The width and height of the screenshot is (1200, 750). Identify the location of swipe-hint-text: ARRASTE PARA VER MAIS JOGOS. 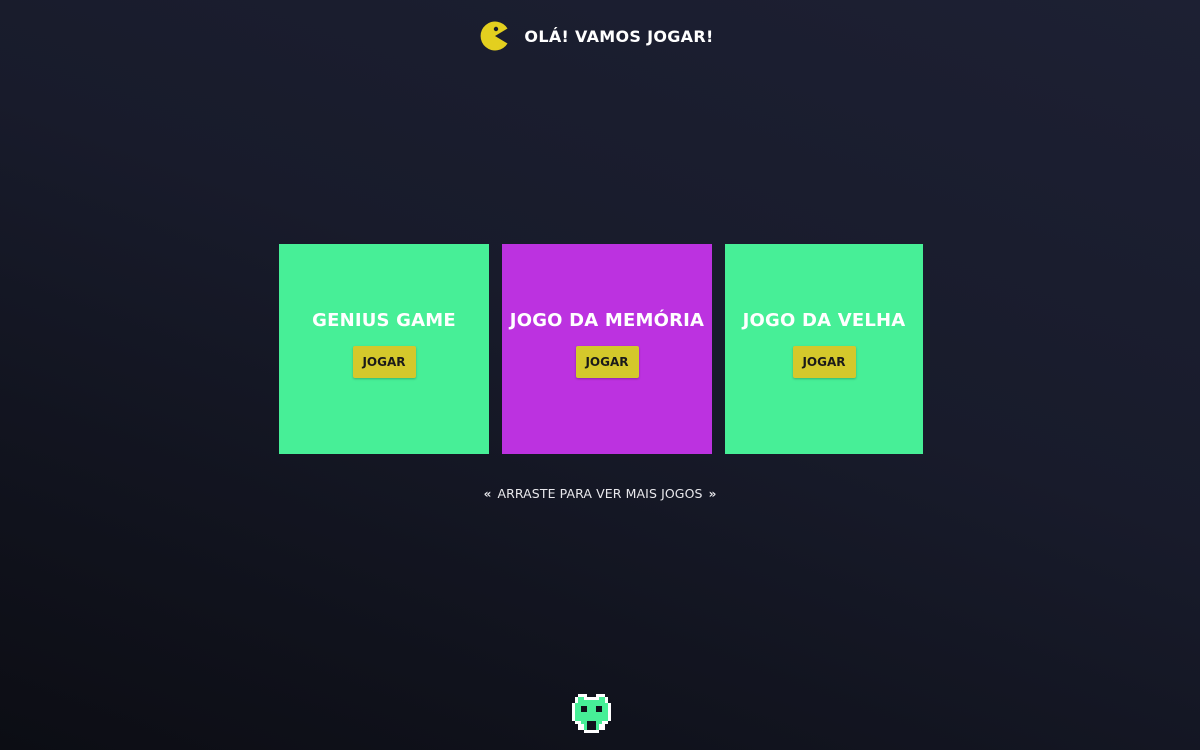
(600, 493).